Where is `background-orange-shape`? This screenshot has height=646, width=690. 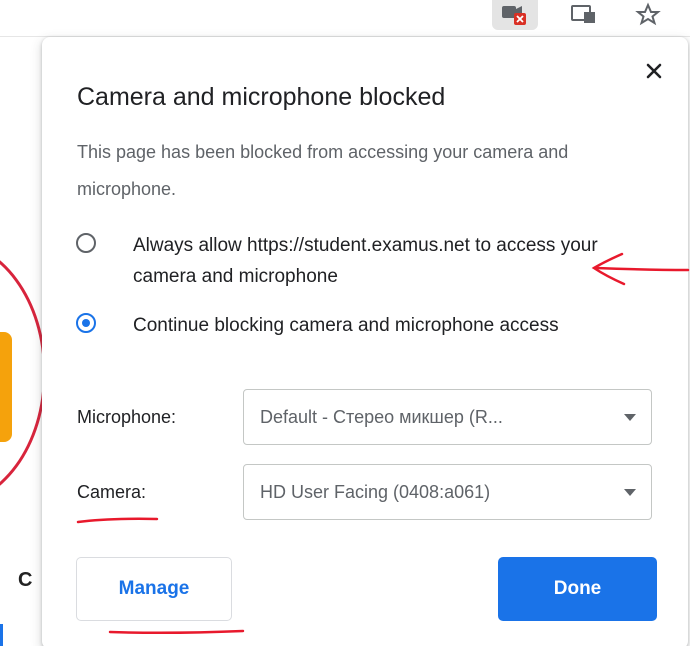
background-orange-shape is located at coordinates (6, 387).